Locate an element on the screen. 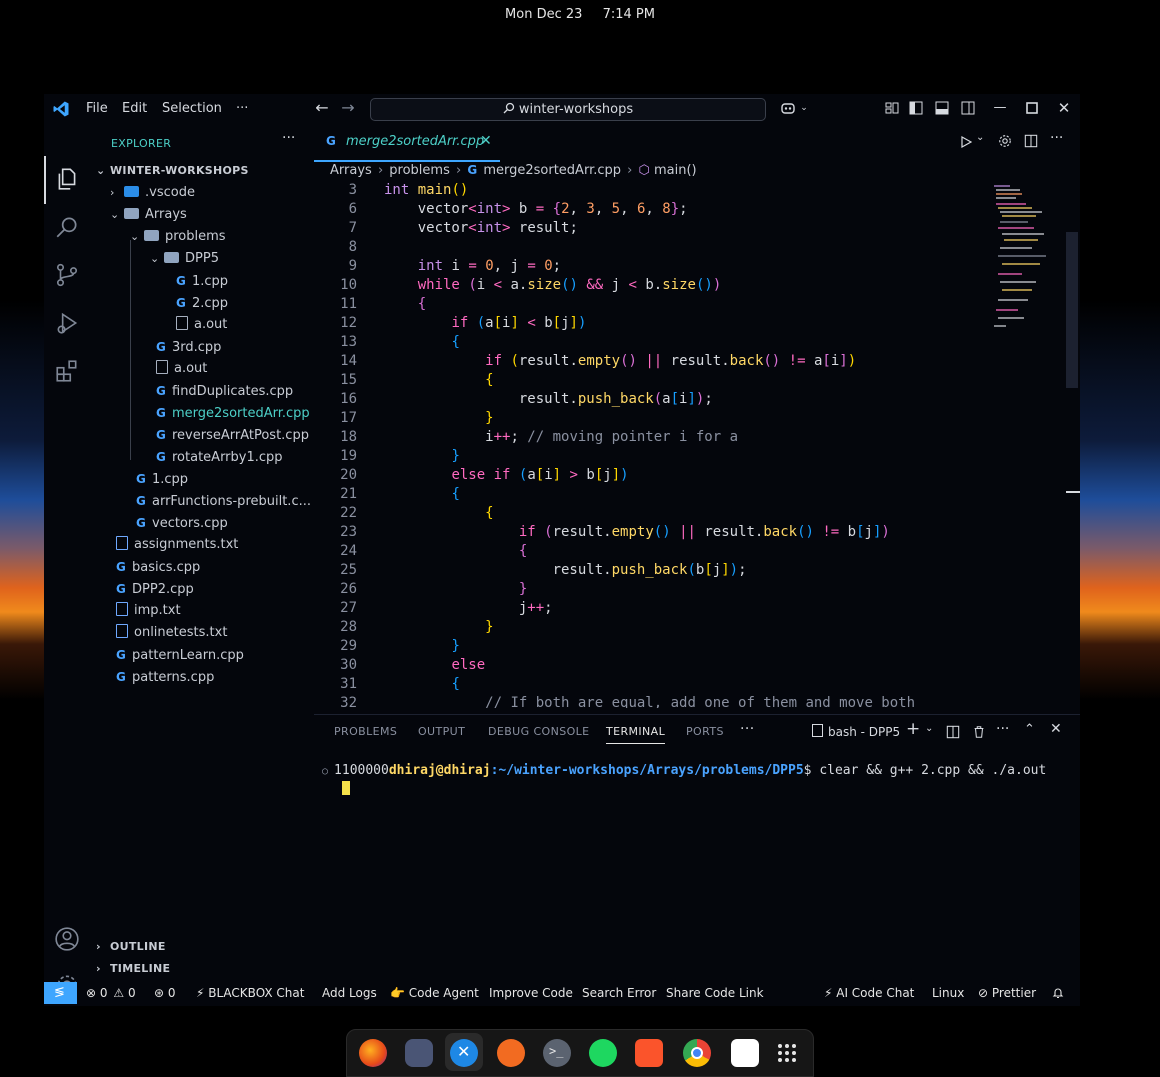 Image resolution: width=1160 pixels, height=1077 pixels. tree-item: ⌄ DPP5 is located at coordinates (184, 259).